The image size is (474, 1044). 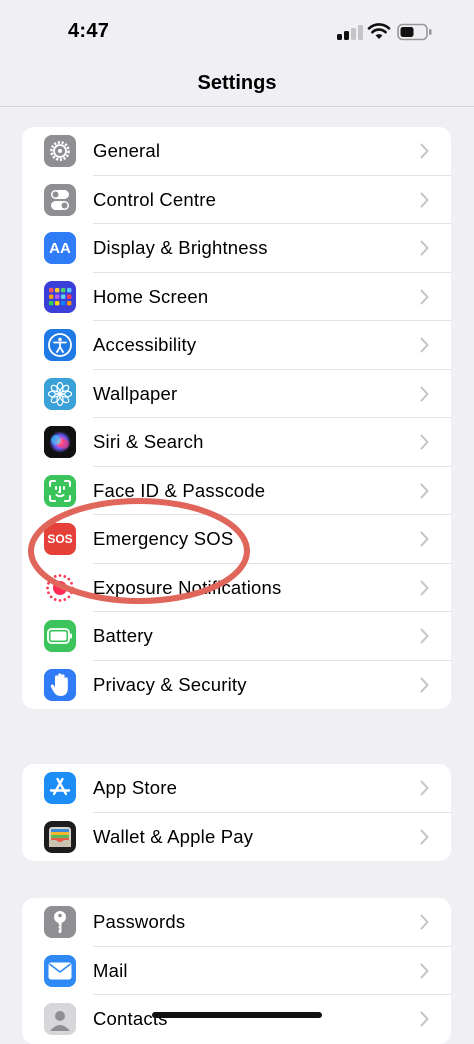 I want to click on settings-row-app-store: App Store, so click(x=236, y=788).